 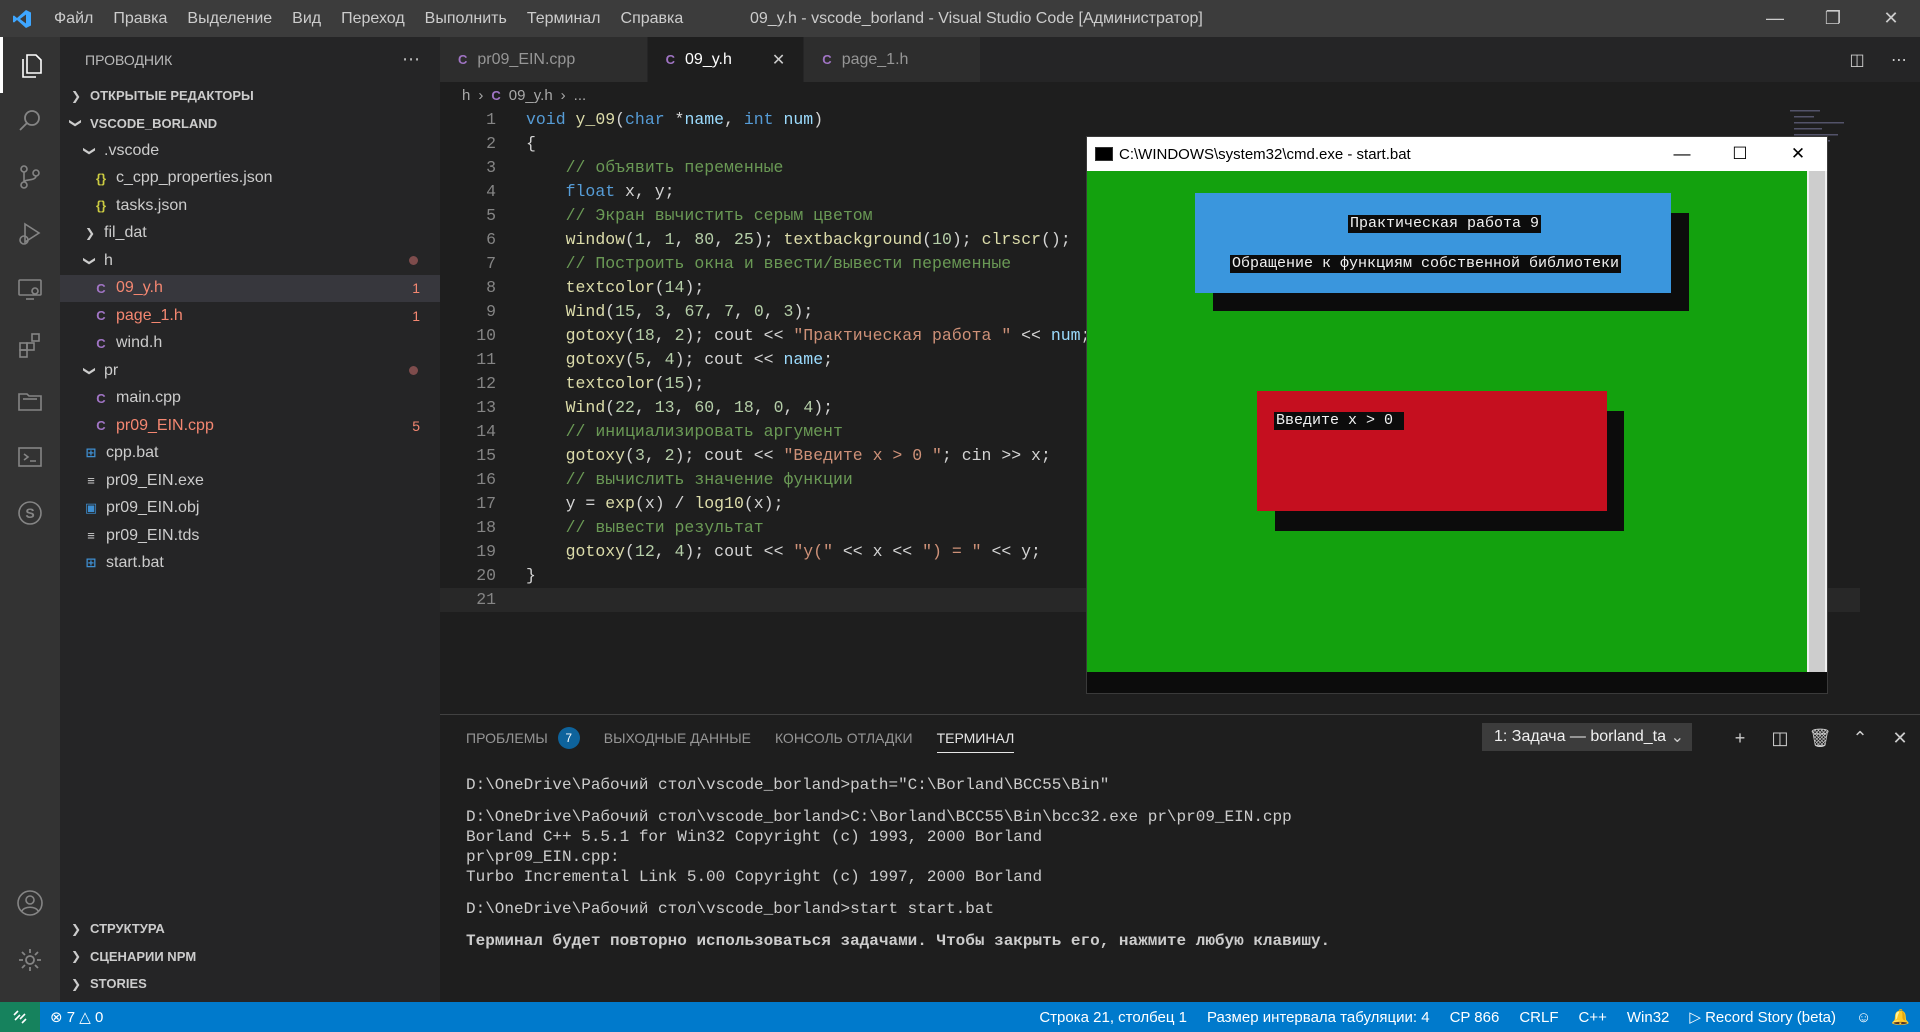 I want to click on cmd-prompt: Введите x > 0, so click(x=1339, y=421).